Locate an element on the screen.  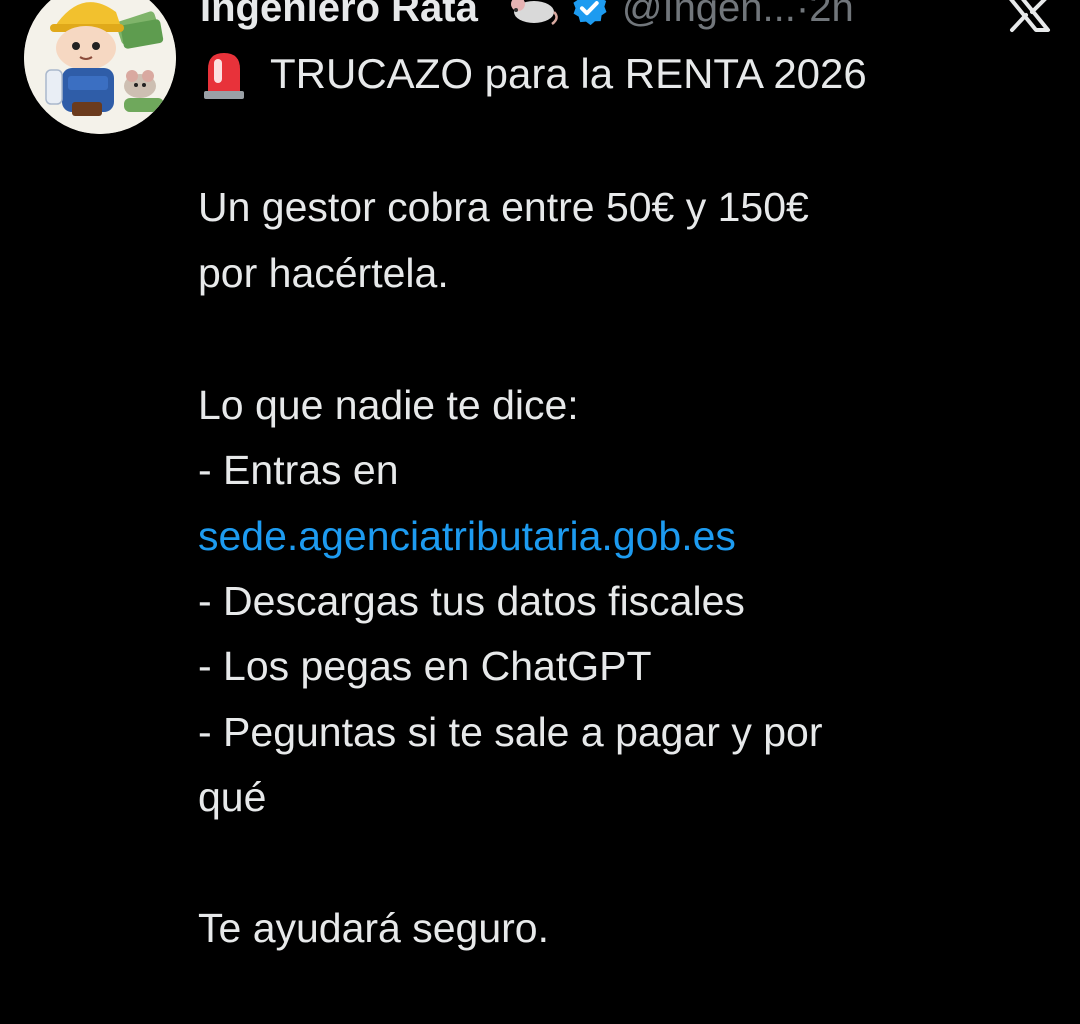
tweet-title-line: TRUCAZO para la RENTA 2026 is located at coordinates (533, 74).